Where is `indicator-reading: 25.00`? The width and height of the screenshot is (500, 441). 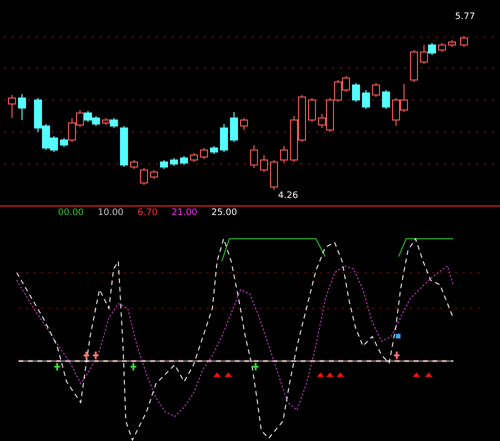 indicator-reading: 25.00 is located at coordinates (224, 213).